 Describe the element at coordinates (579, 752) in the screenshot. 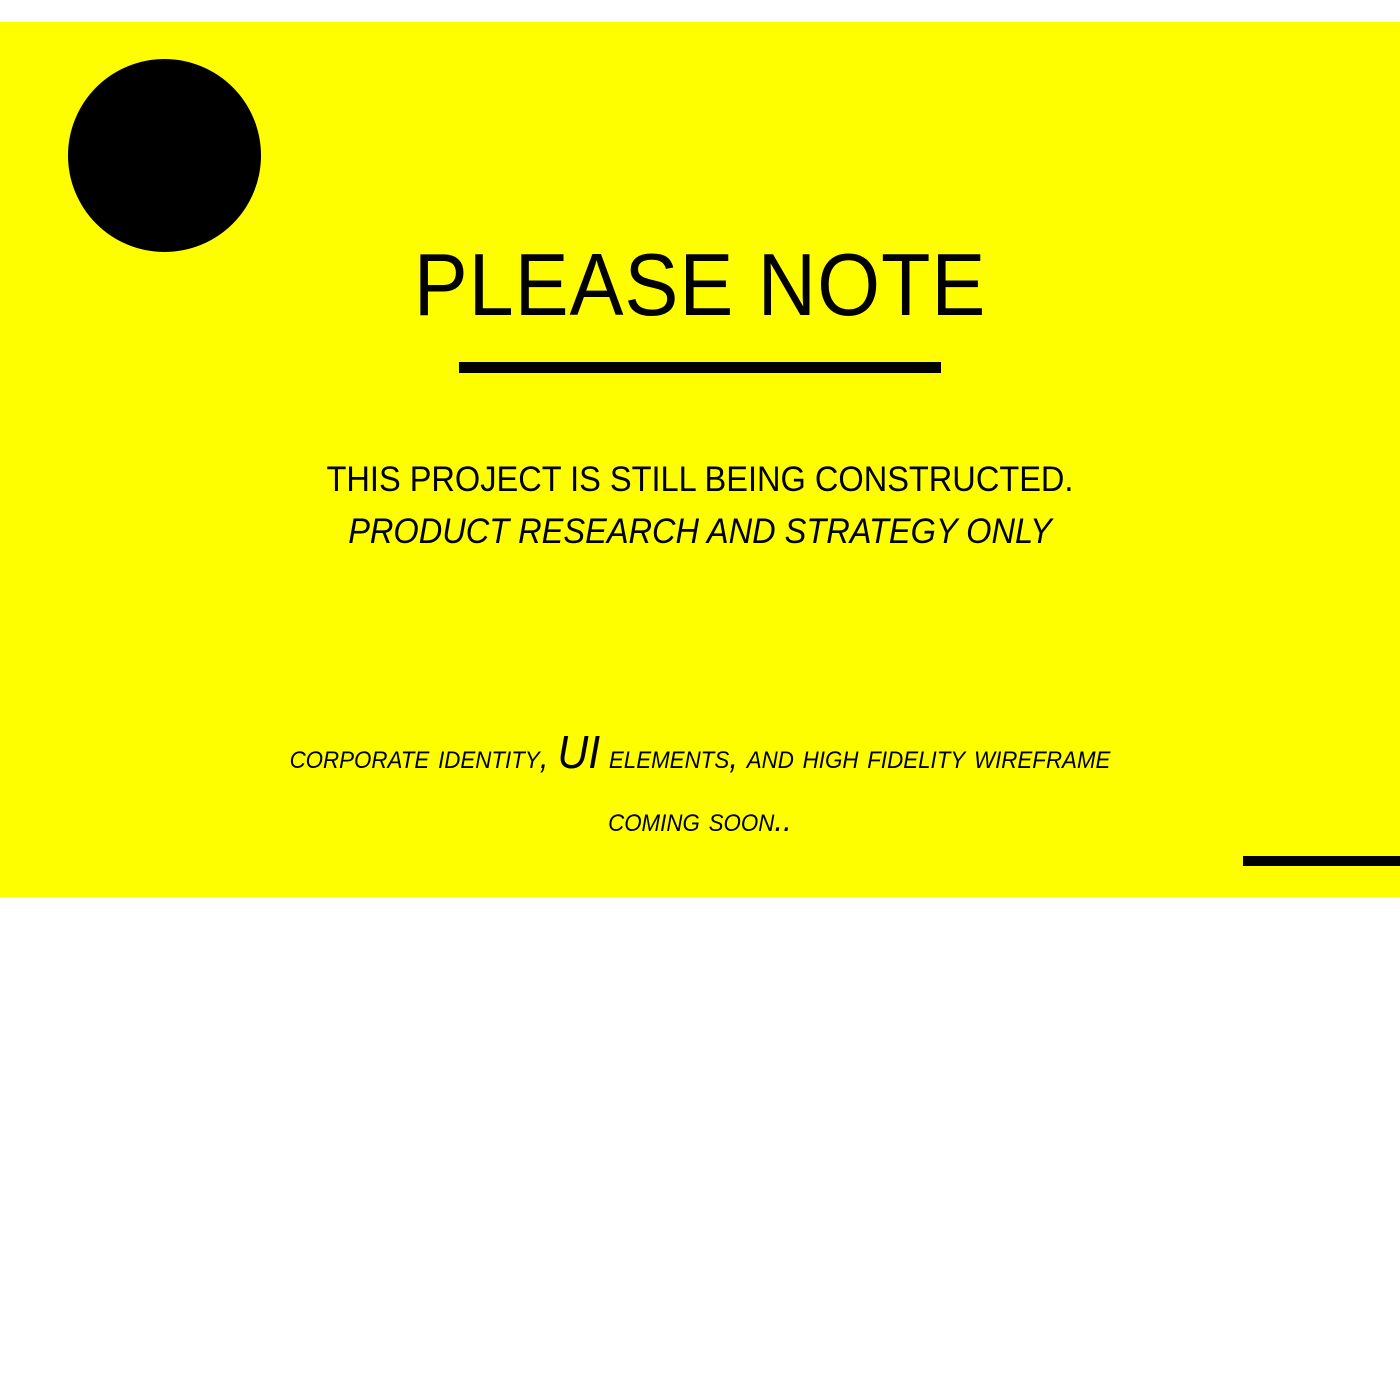

I see `coming-soon-part-2: UI` at that location.